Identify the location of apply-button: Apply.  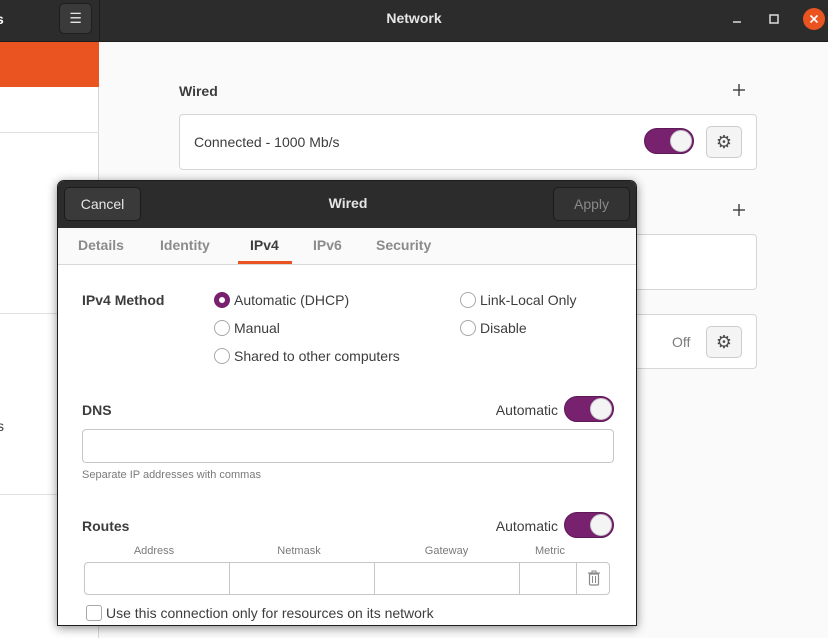
(591, 204).